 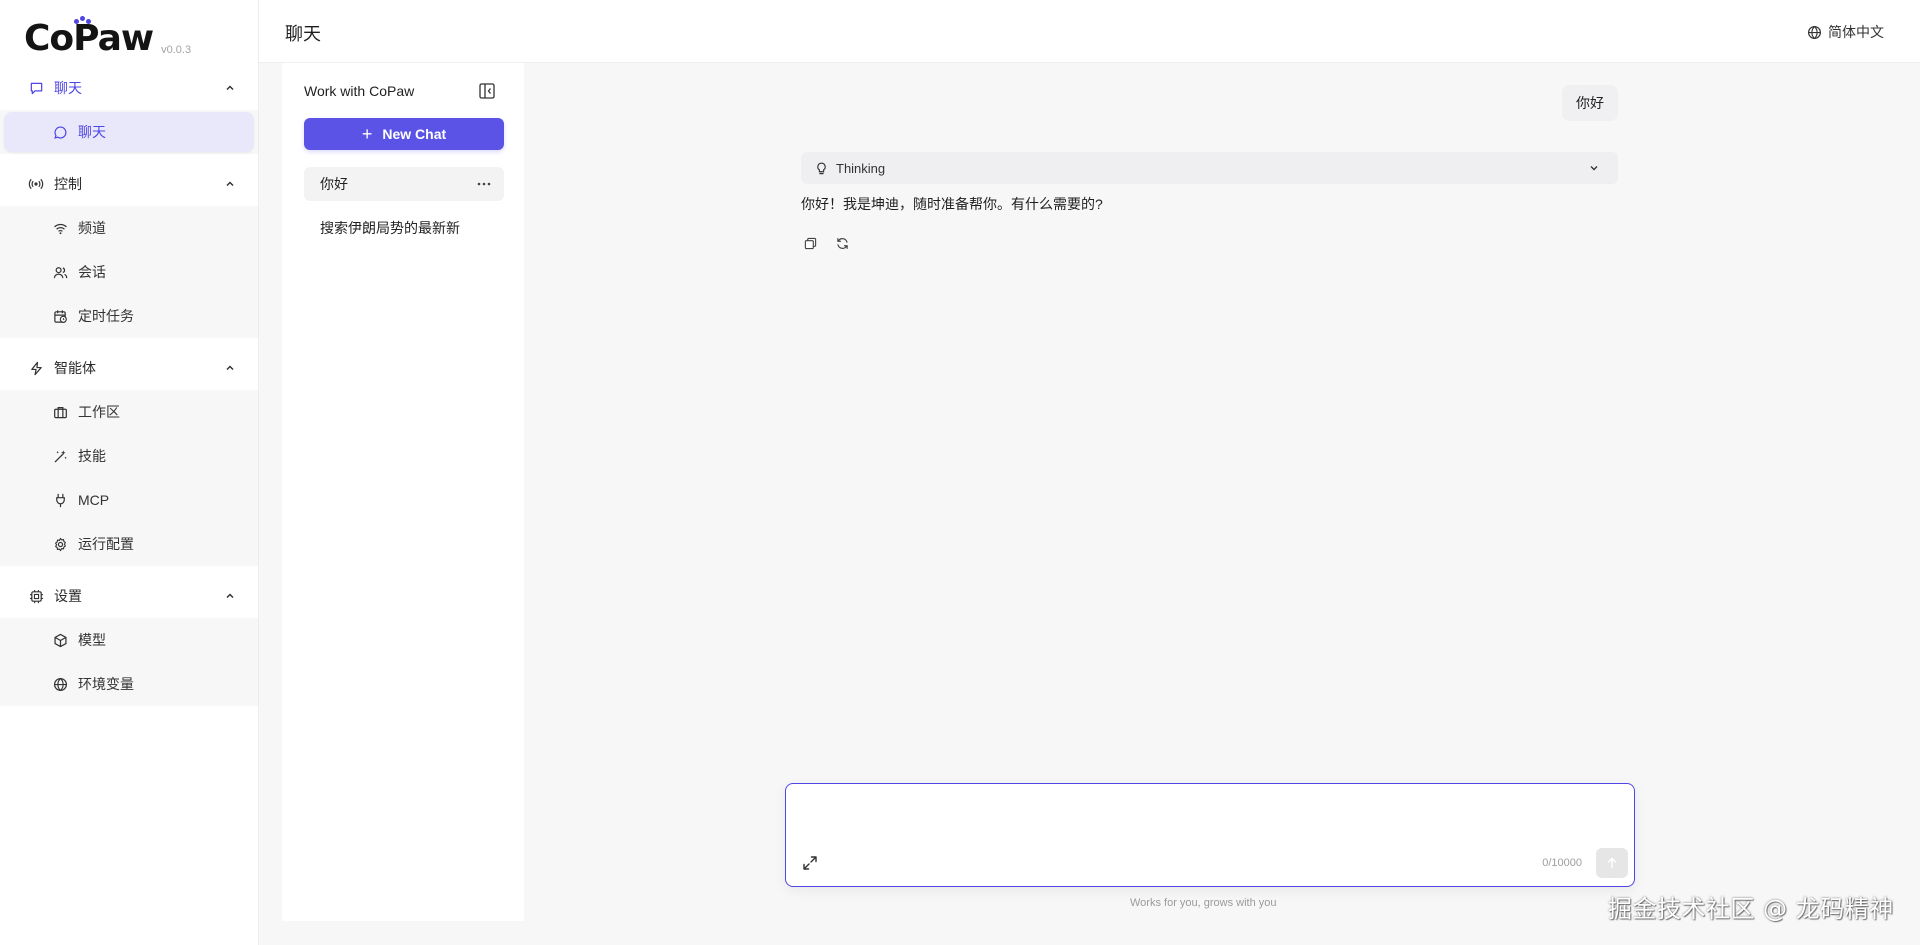 What do you see at coordinates (92, 640) in the screenshot?
I see `sidebar-item-label: 模型` at bounding box center [92, 640].